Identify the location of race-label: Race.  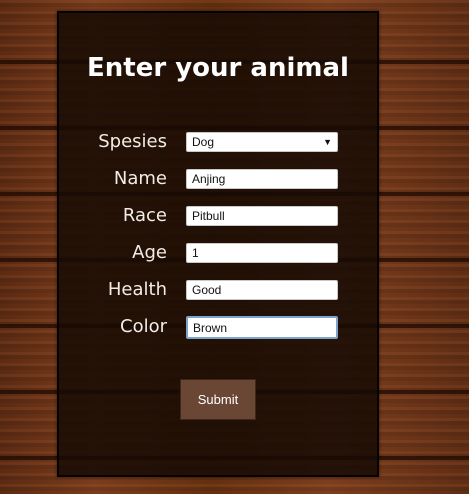
(144, 215).